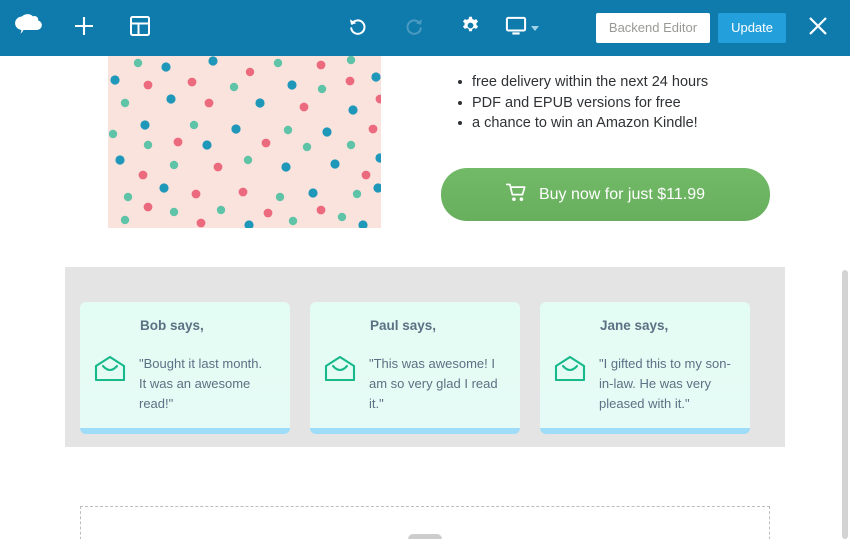 Image resolution: width=850 pixels, height=539 pixels. I want to click on logo-button, so click(28, 28).